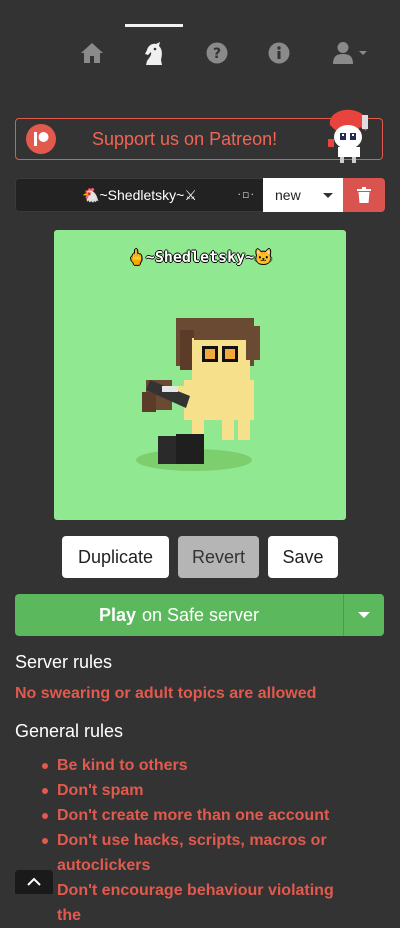 This screenshot has height=928, width=400. Describe the element at coordinates (92, 53) in the screenshot. I see `home-icon` at that location.